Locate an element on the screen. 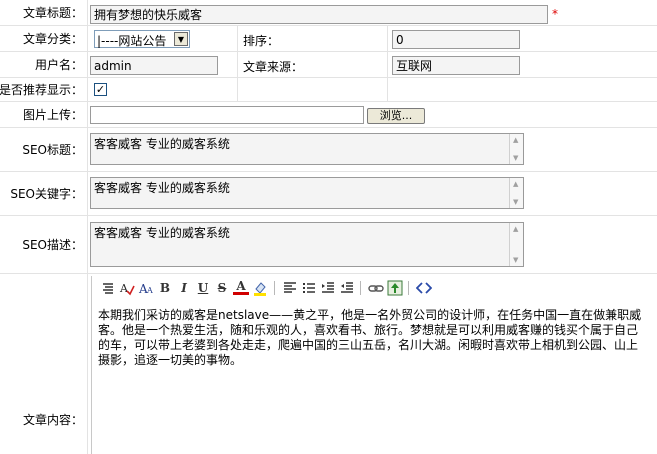  title-label: 文章标题： is located at coordinates (44, 12).